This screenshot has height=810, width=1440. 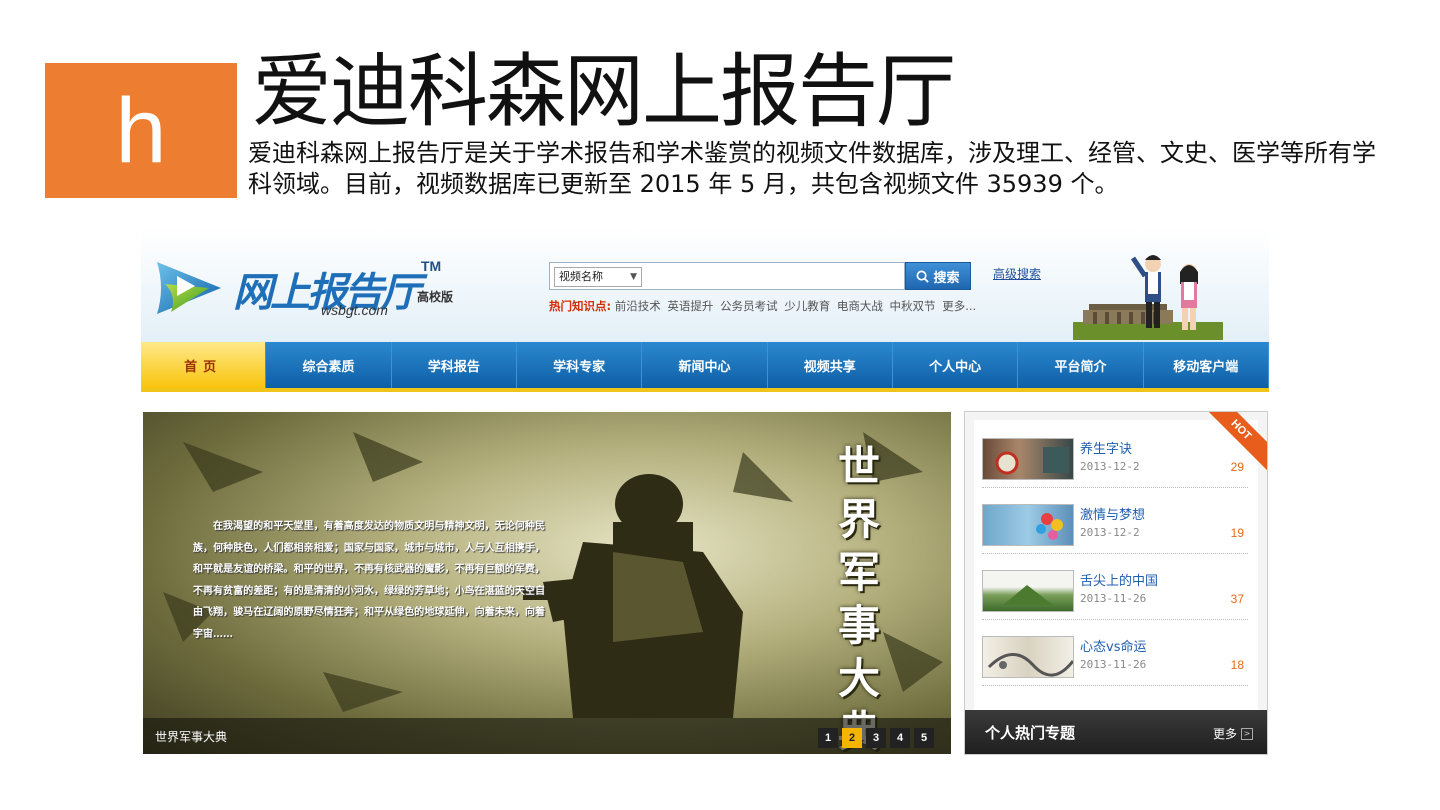 I want to click on chevron-down-icon: ▼, so click(x=633, y=277).